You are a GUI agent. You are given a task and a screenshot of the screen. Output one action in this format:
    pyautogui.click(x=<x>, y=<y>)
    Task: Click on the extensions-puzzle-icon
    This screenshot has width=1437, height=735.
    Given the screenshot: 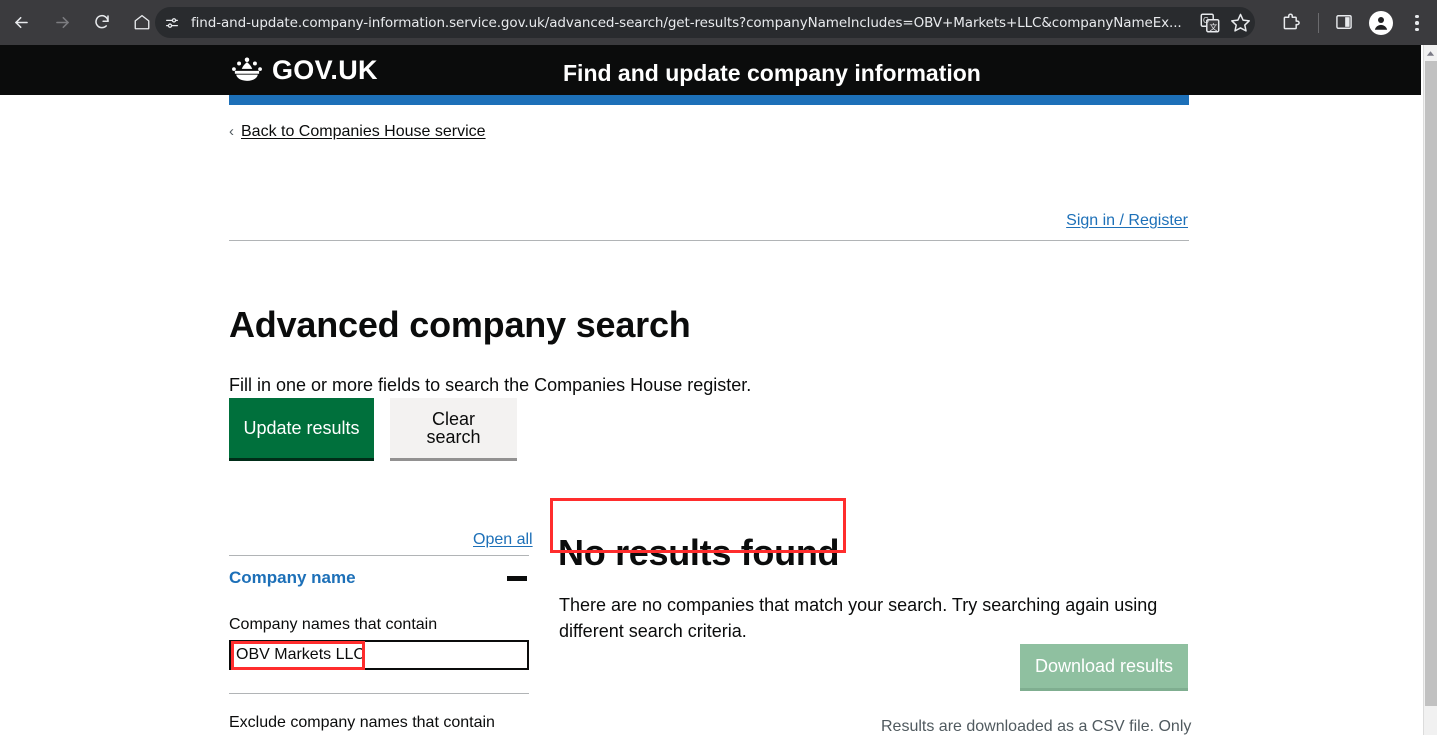 What is the action you would take?
    pyautogui.click(x=1291, y=23)
    